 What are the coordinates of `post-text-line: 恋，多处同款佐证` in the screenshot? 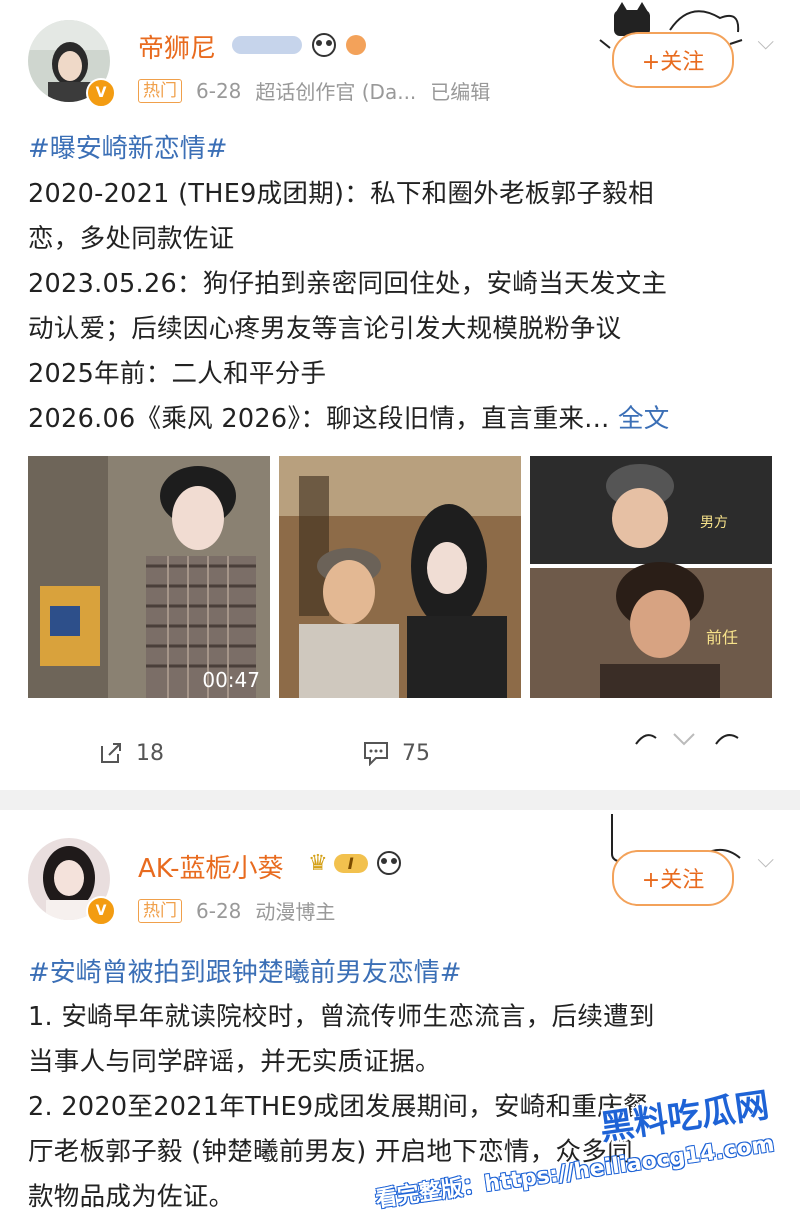 It's located at (131, 239).